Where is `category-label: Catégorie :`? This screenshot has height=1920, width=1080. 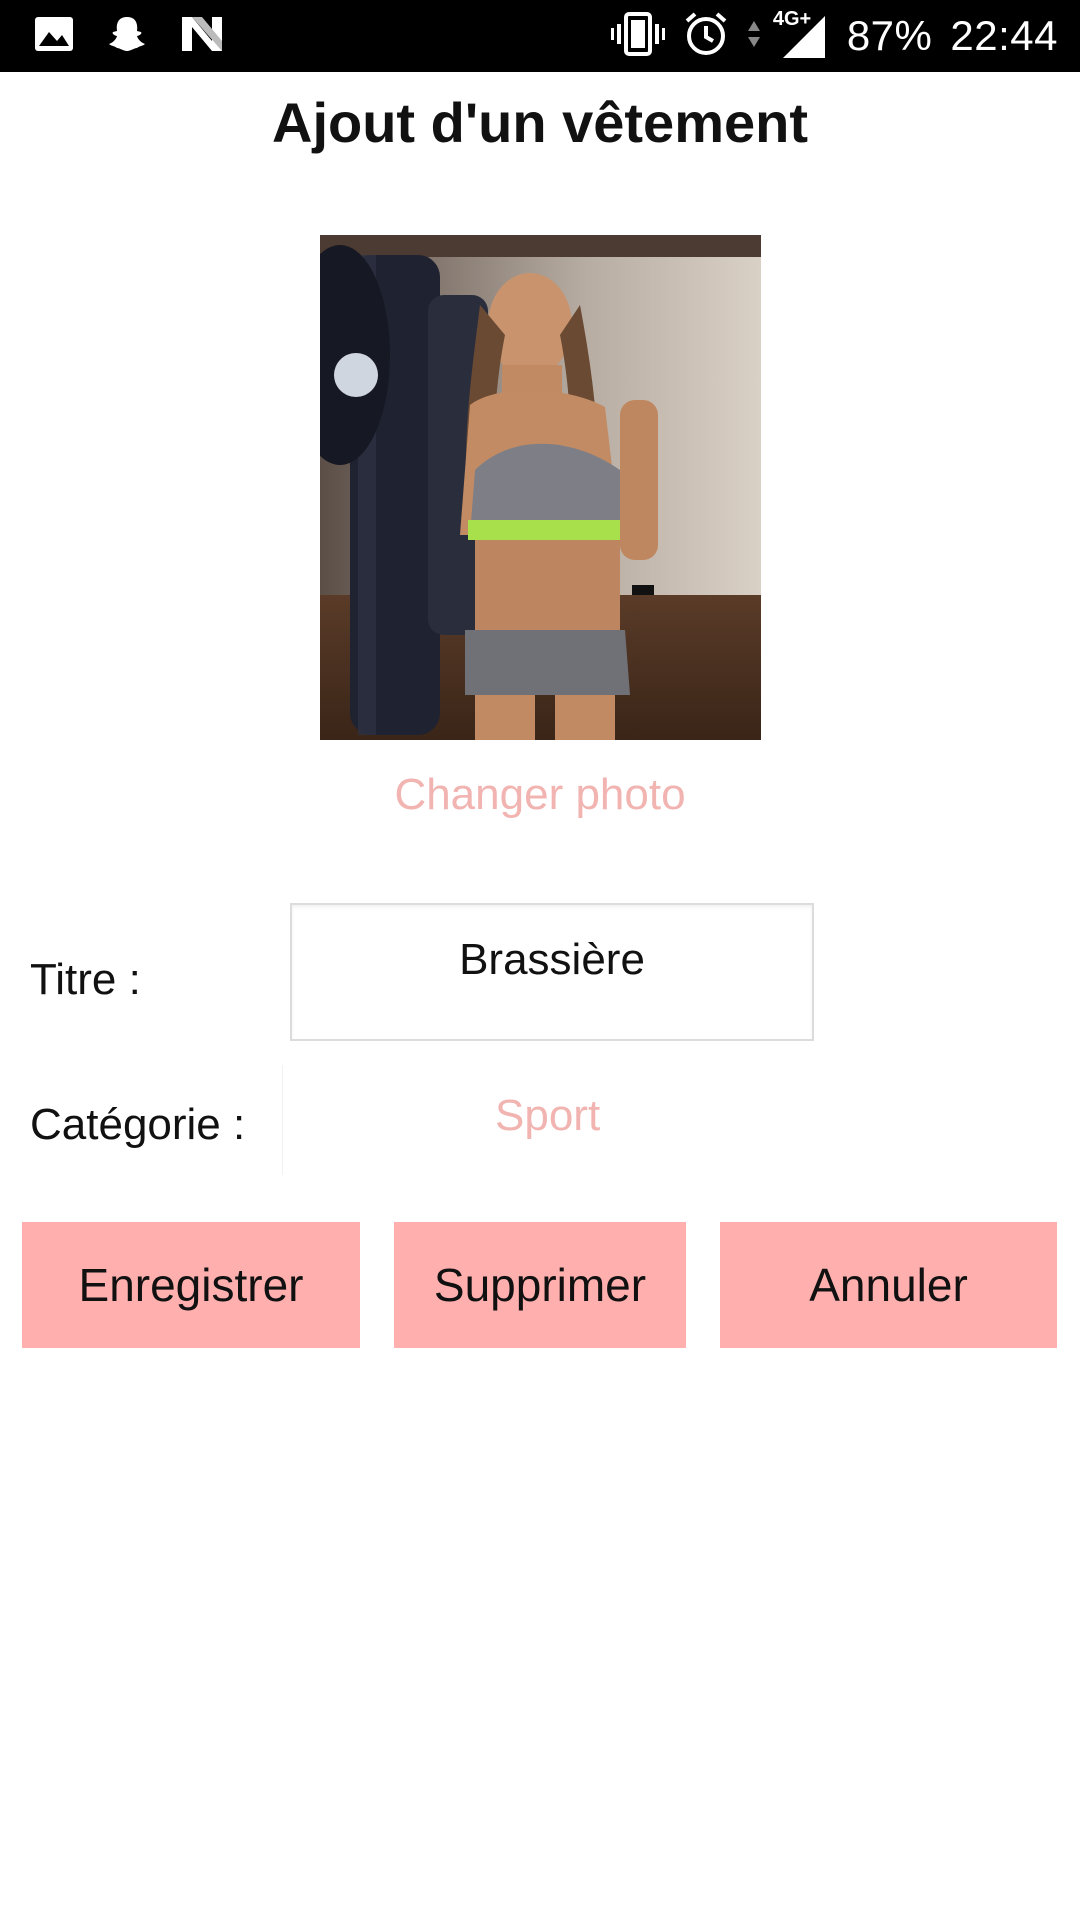 category-label: Catégorie : is located at coordinates (138, 1124).